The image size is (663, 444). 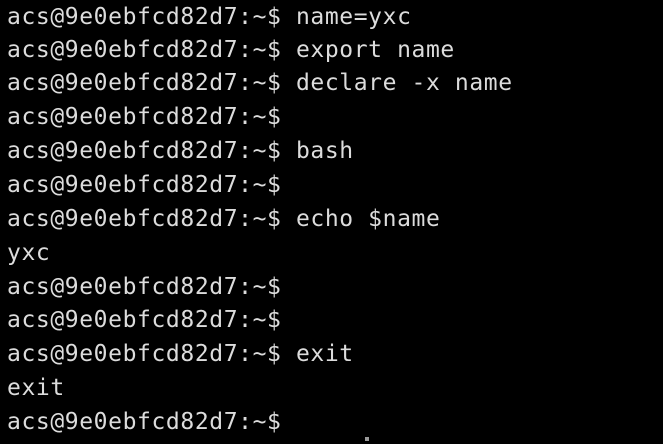 I want to click on text-cursor, so click(x=367, y=439).